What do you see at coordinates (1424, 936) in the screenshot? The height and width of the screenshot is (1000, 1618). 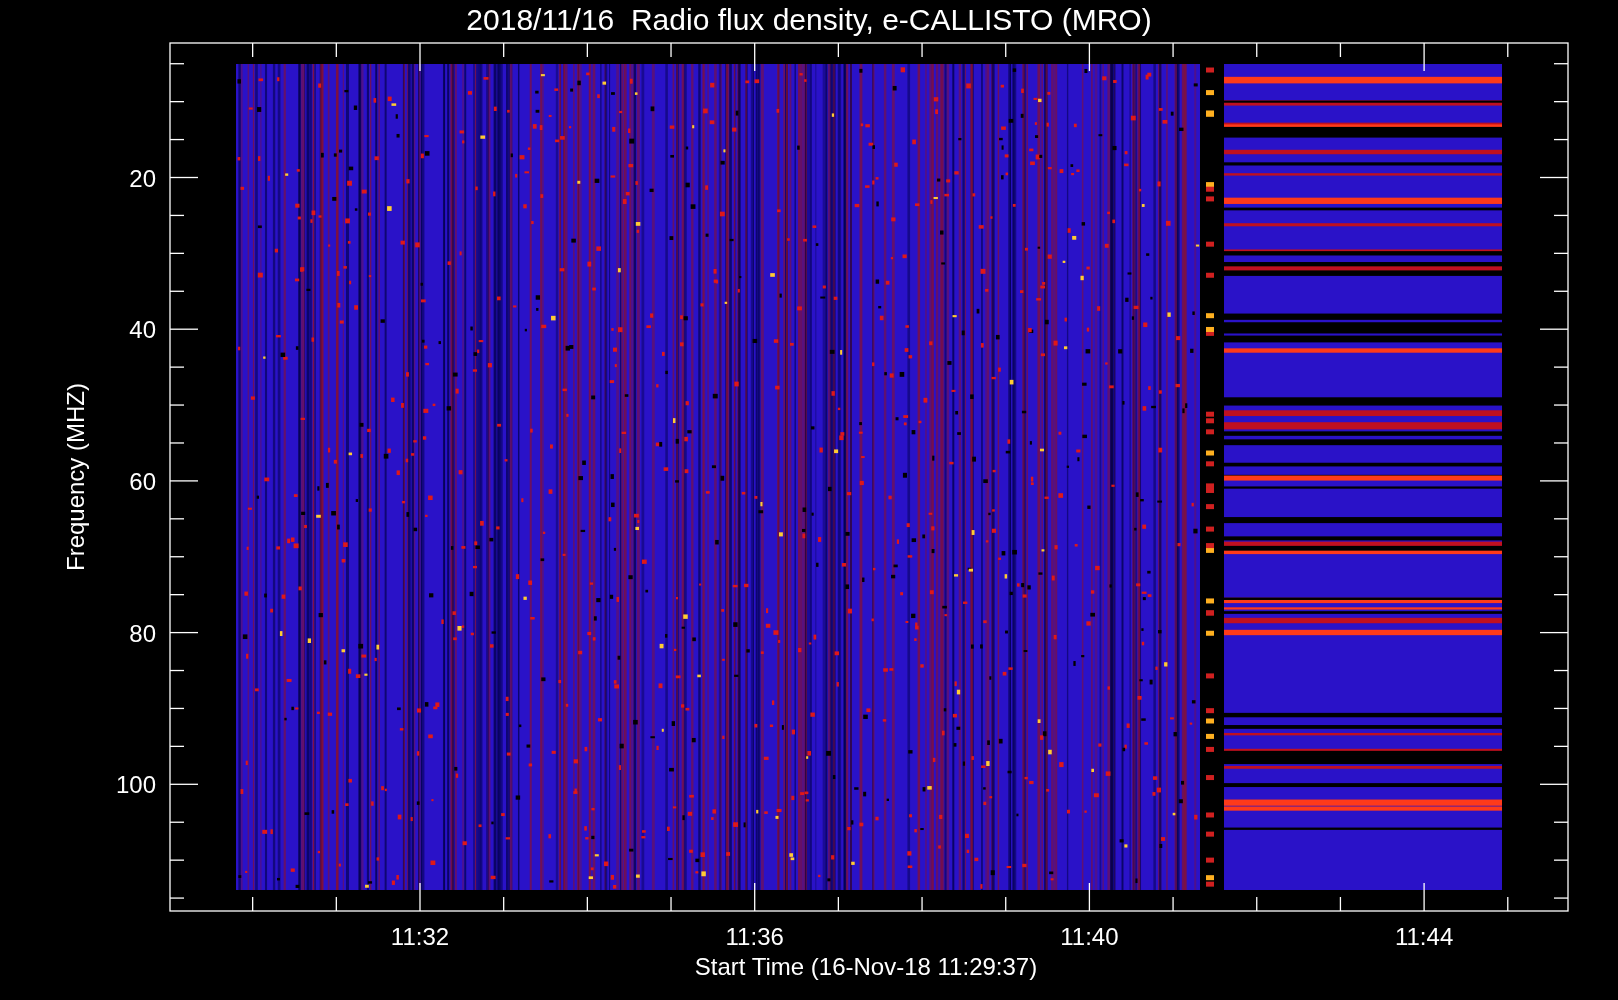 I see `tick-label: 11:44` at bounding box center [1424, 936].